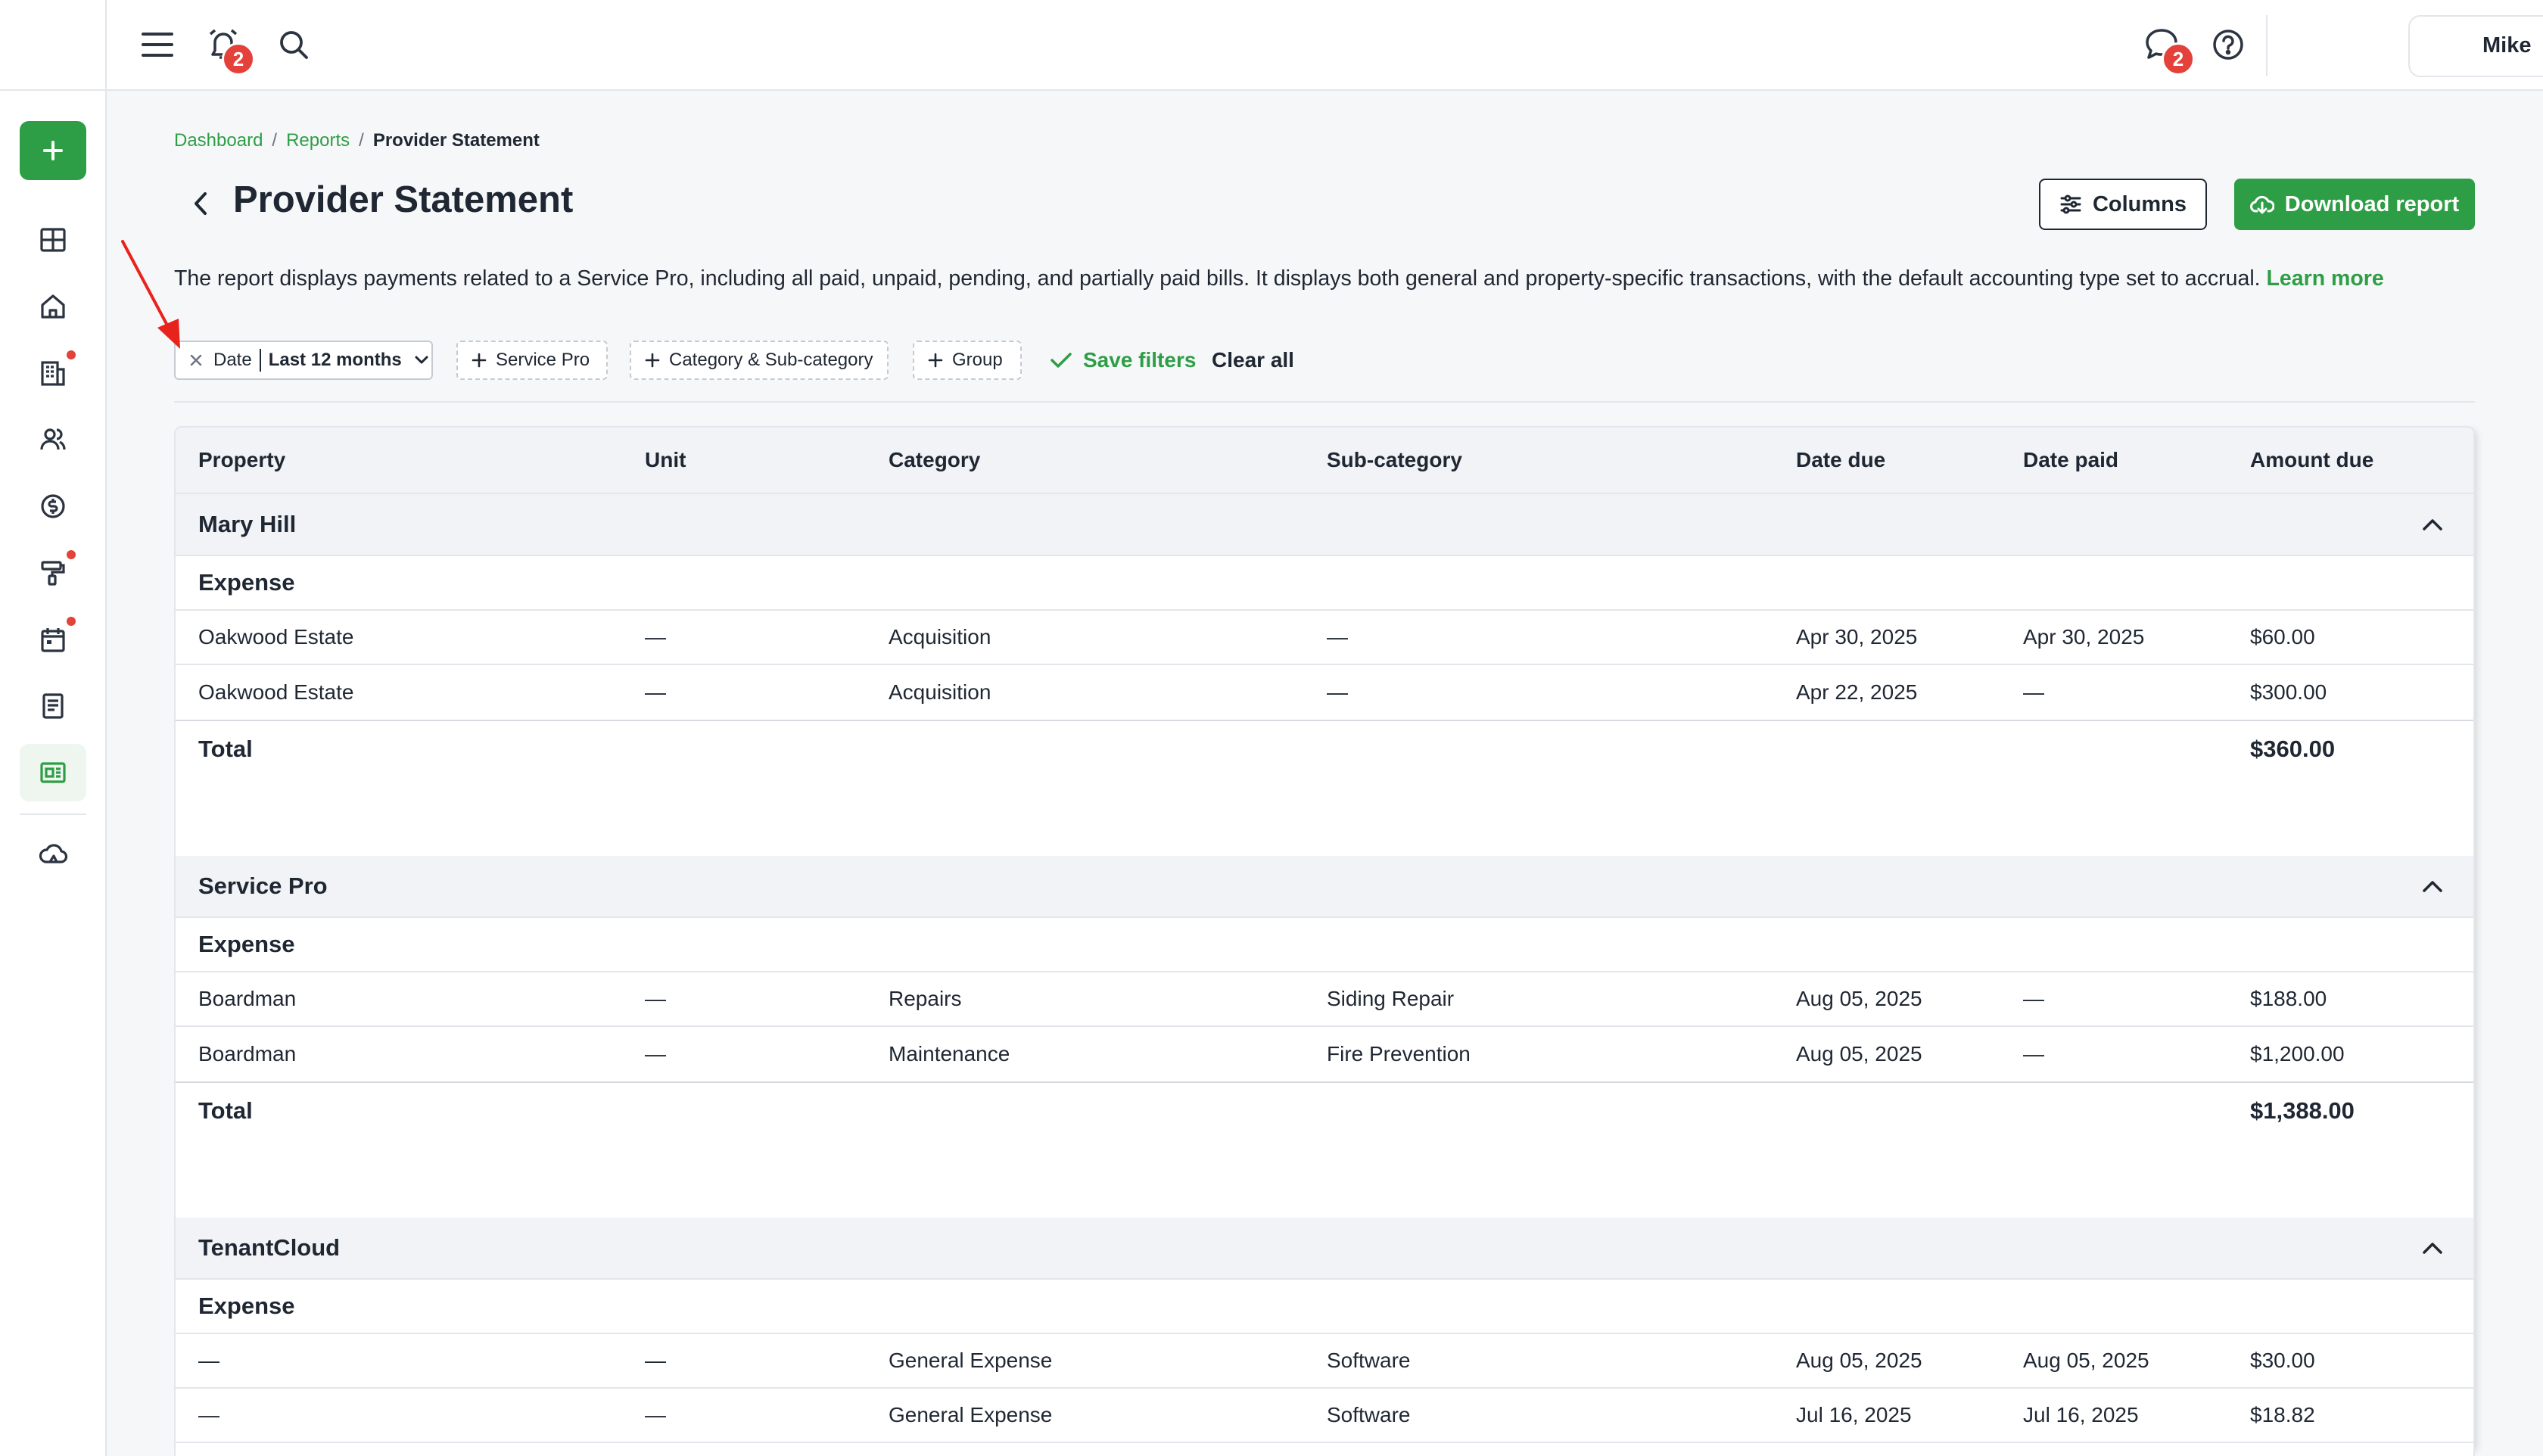 Image resolution: width=2543 pixels, height=1456 pixels. What do you see at coordinates (2288, 692) in the screenshot?
I see `cell-amount-due: $300.00` at bounding box center [2288, 692].